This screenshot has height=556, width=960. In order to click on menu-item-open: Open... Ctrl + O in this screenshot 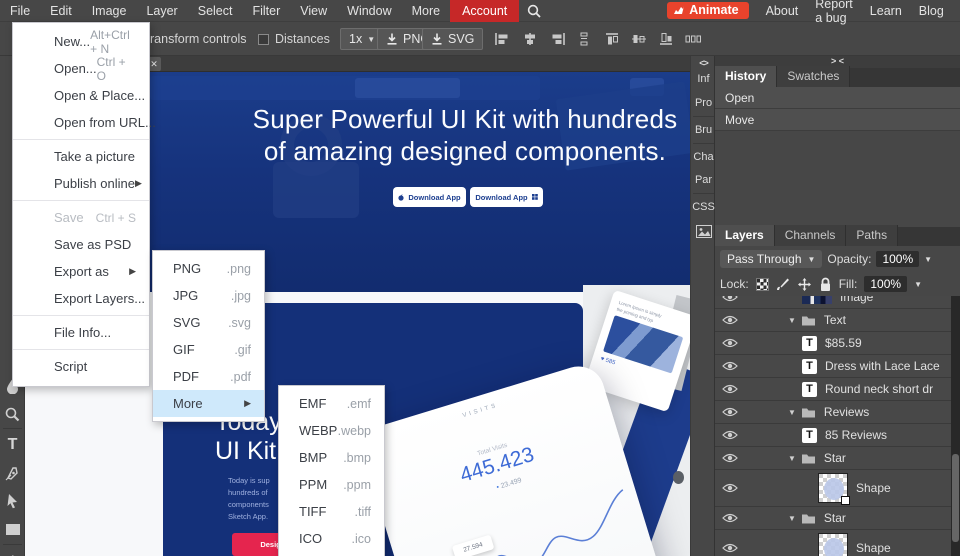, I will do `click(81, 69)`.